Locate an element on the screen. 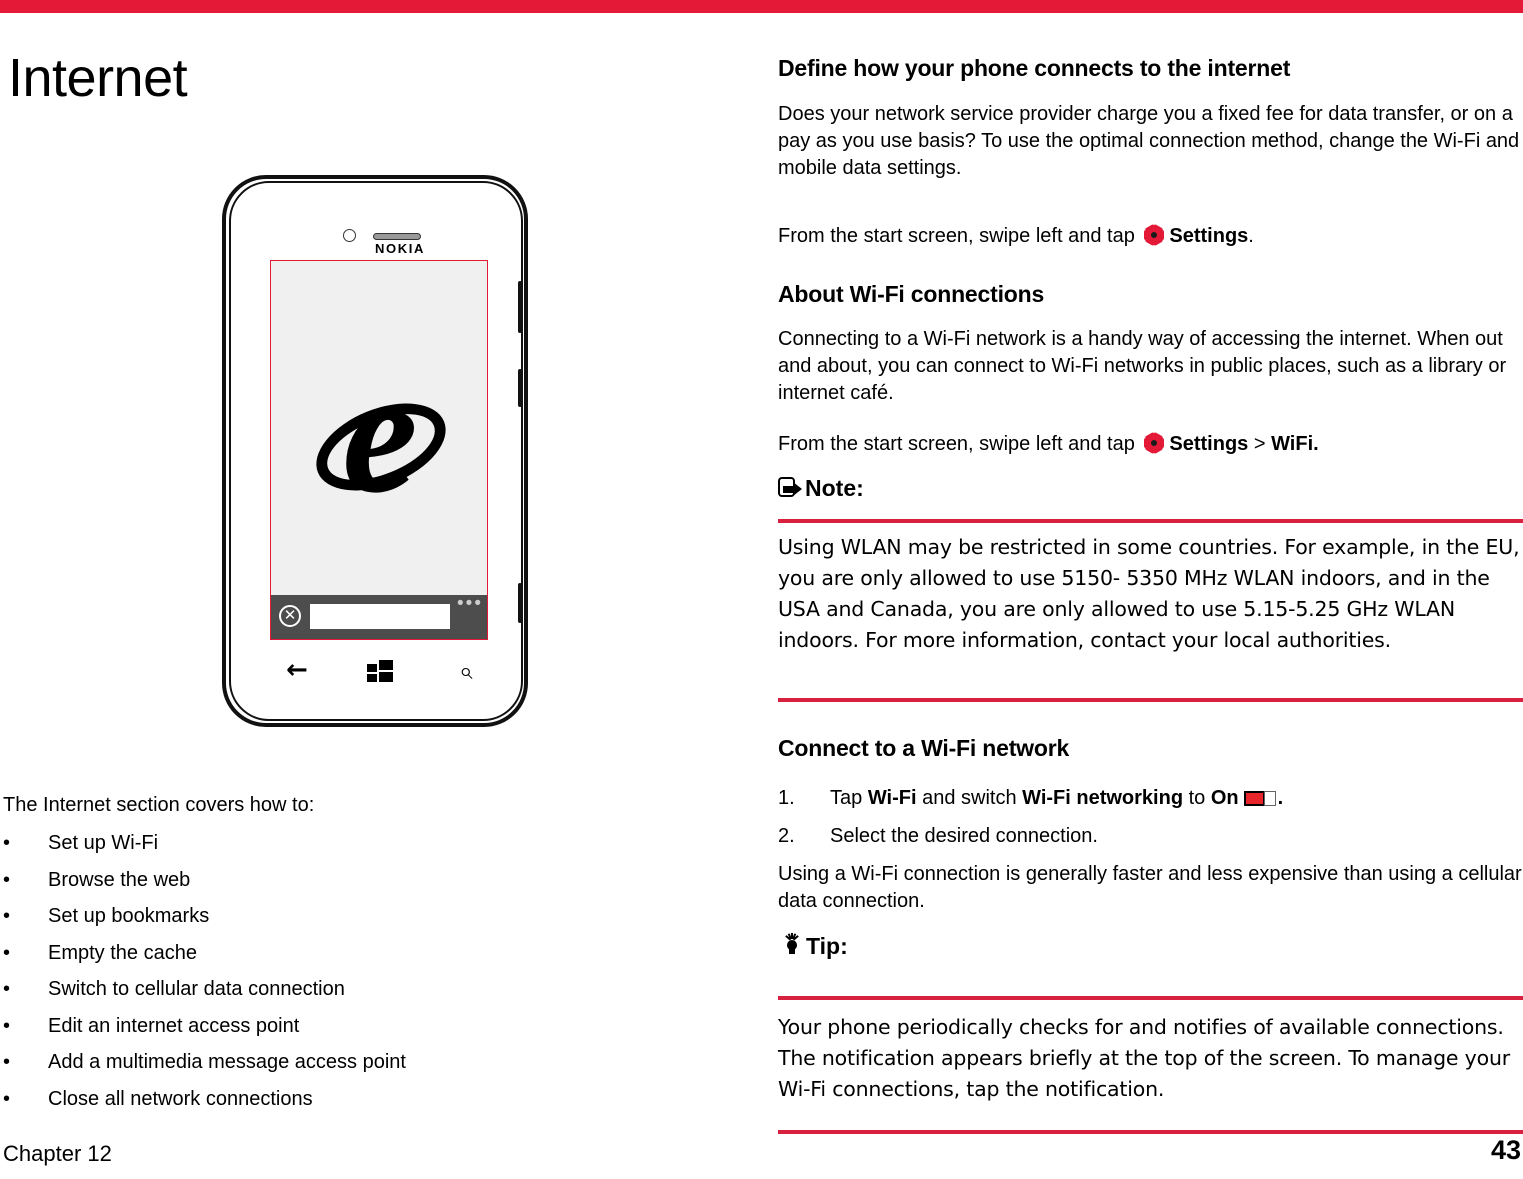 The image size is (1523, 1179). tip-label: Tip: is located at coordinates (827, 946).